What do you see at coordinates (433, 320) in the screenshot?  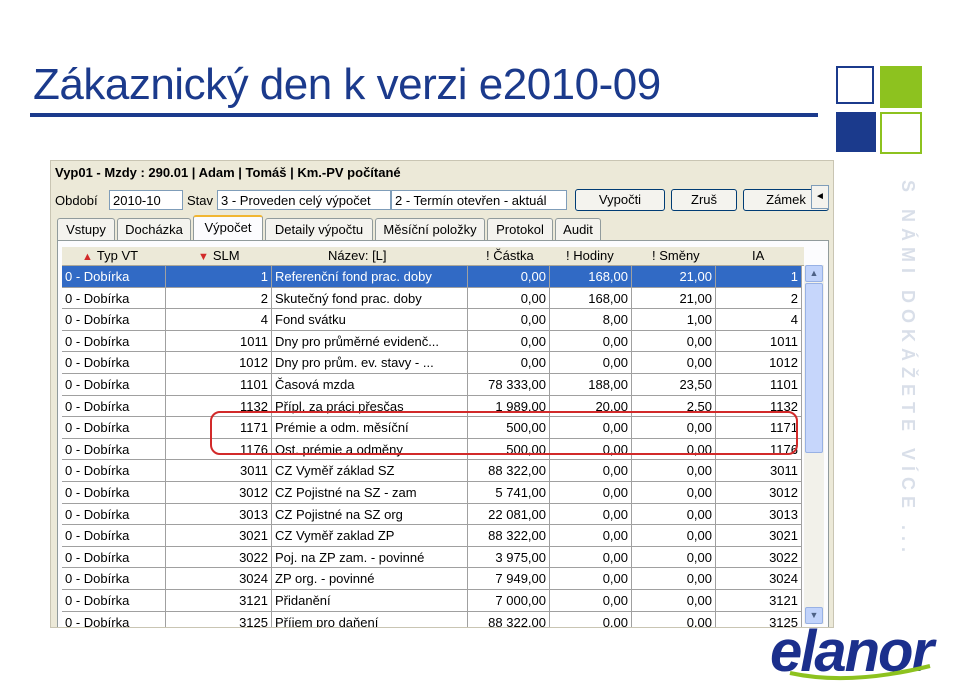 I see `table-row: 0 - Dobírka 4 Fond svátku 0,00 8,00 1,00 4` at bounding box center [433, 320].